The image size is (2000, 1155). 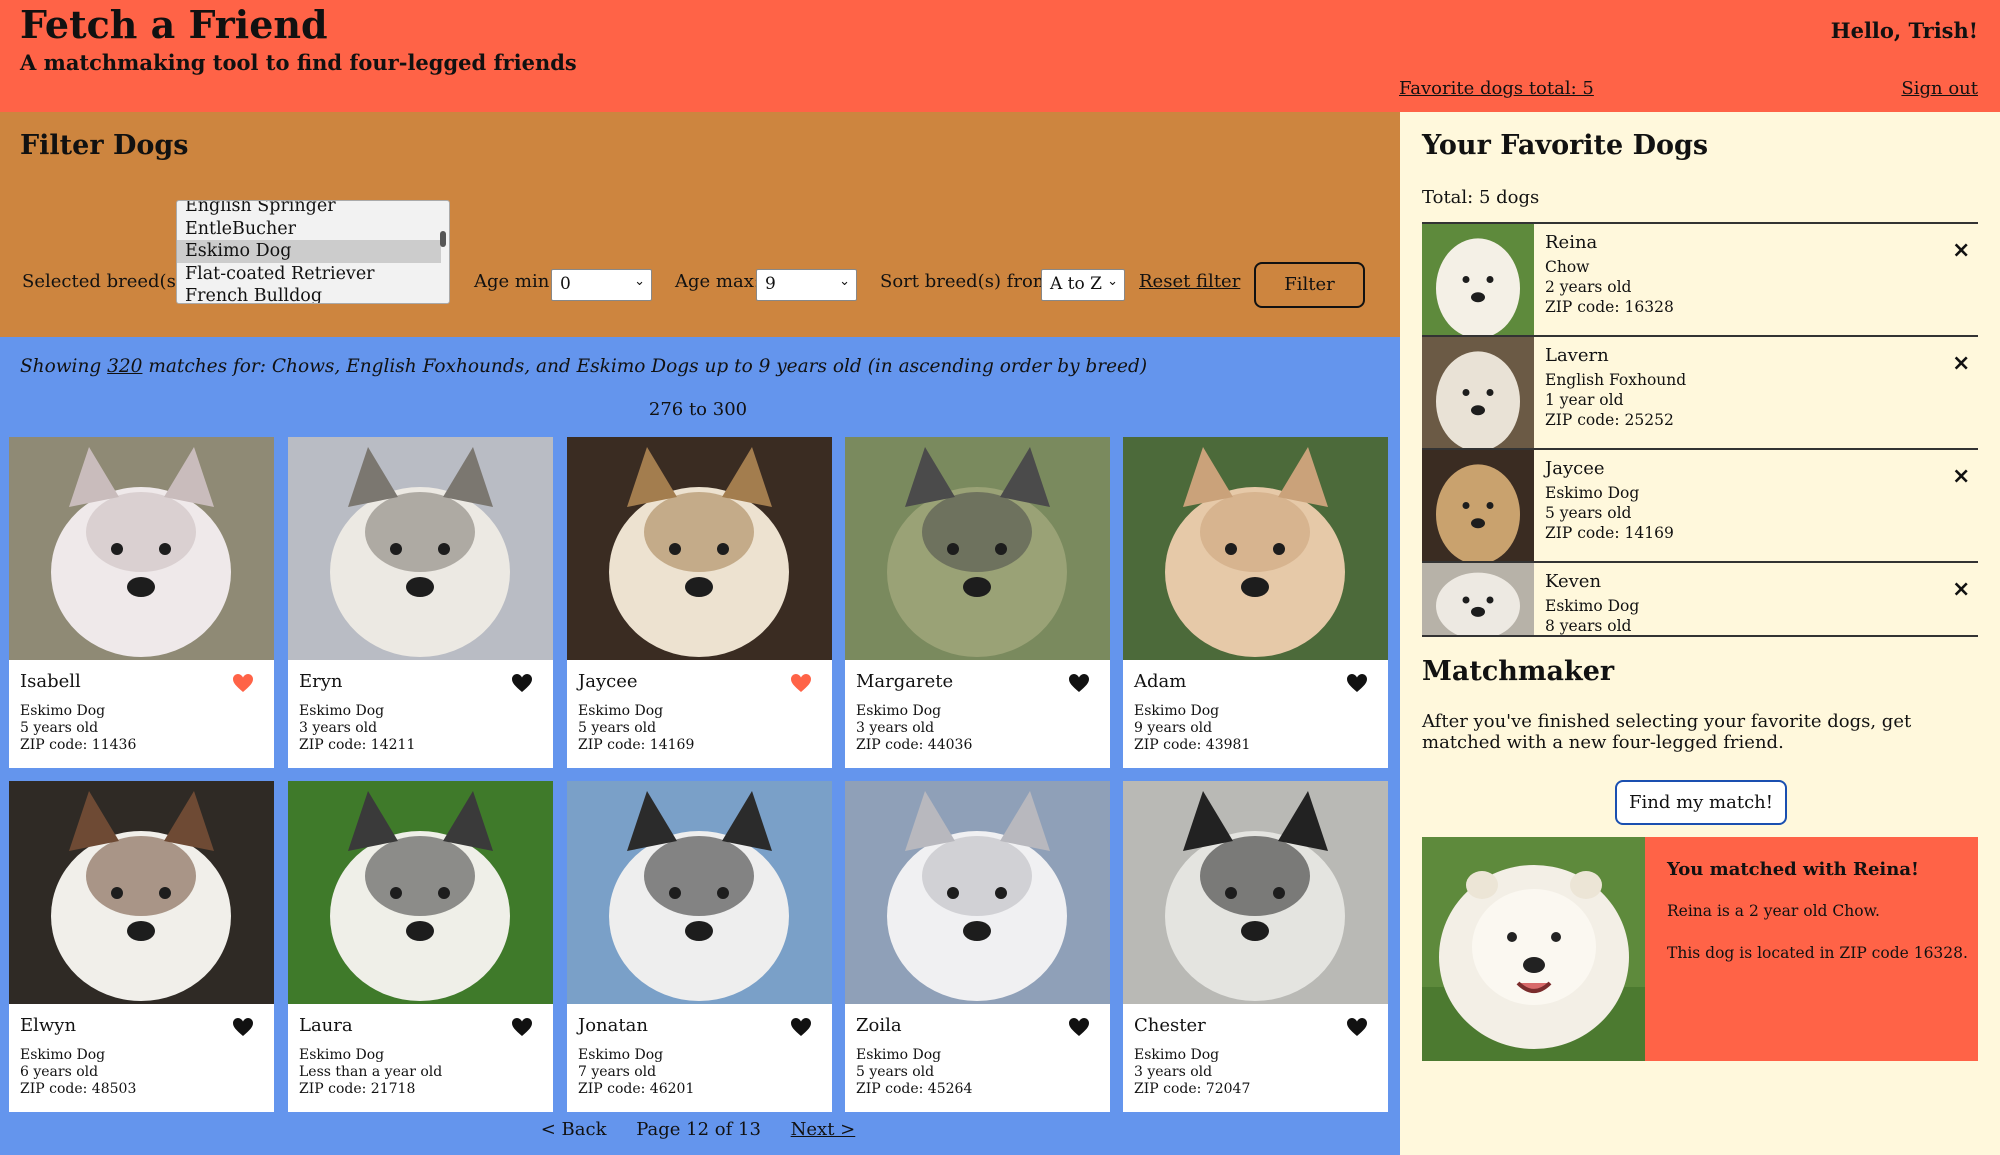 What do you see at coordinates (321, 681) in the screenshot?
I see `dog-name: Eryn` at bounding box center [321, 681].